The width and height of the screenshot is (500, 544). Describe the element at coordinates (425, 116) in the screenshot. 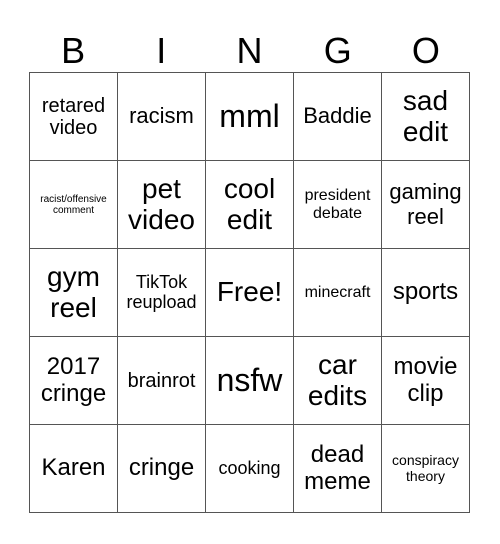

I see `bingo-cell: sad edit` at that location.